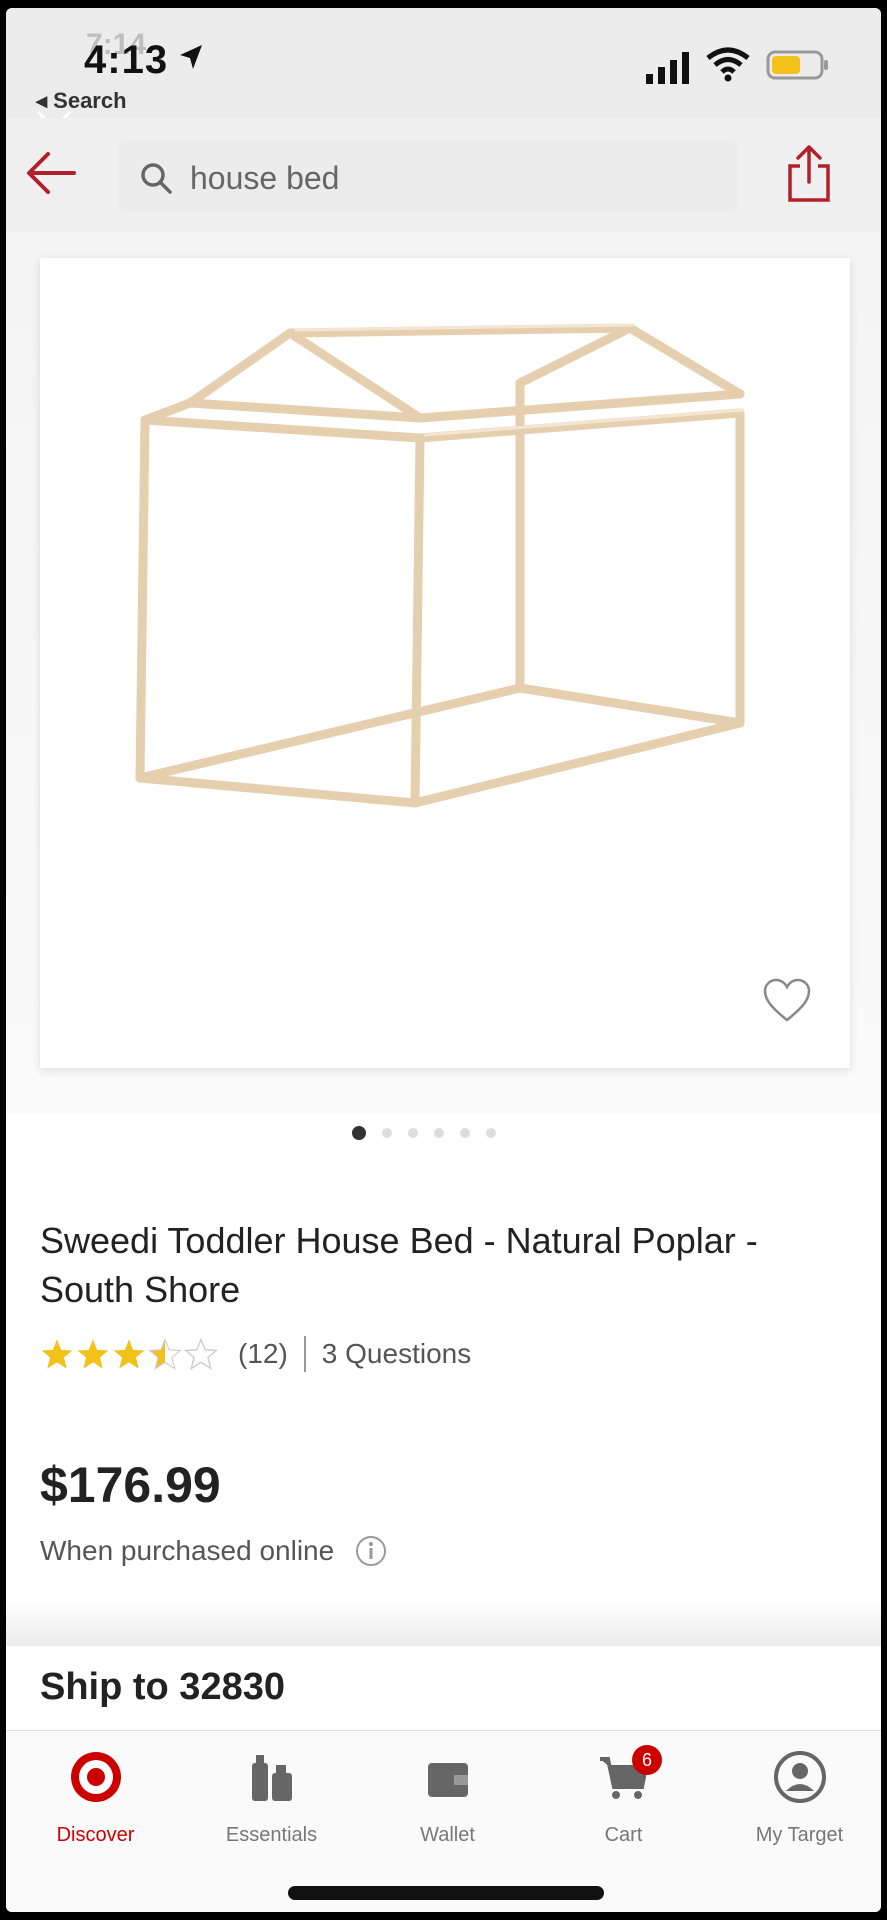 The width and height of the screenshot is (887, 1920). Describe the element at coordinates (447, 1780) in the screenshot. I see `wallet-icon` at that location.